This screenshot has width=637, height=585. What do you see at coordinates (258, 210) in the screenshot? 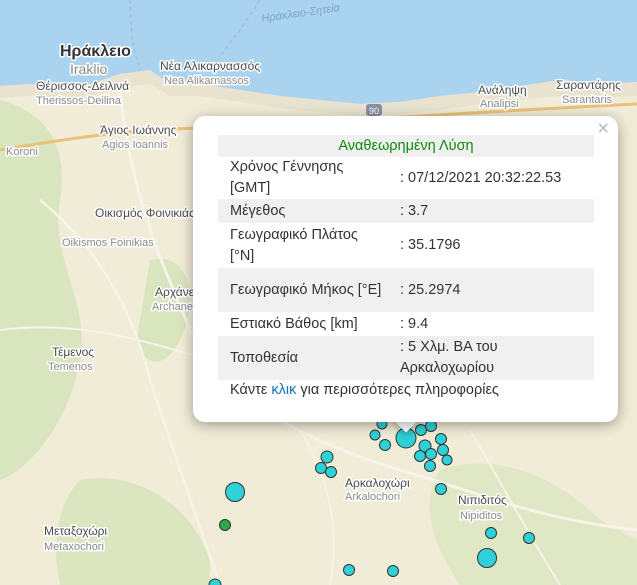
I see `magnitude-label: Μέγεθος` at bounding box center [258, 210].